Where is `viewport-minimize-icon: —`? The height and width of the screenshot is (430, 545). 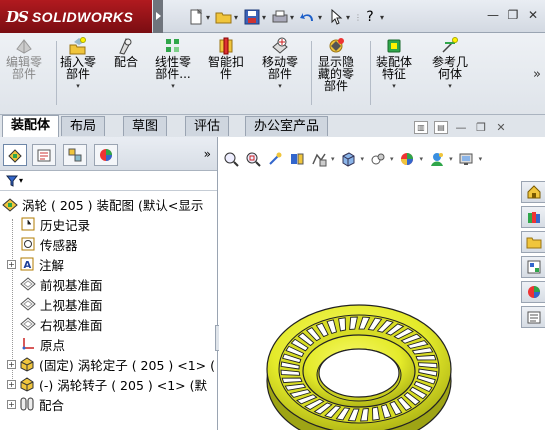
viewport-minimize-icon: — is located at coordinates (461, 127).